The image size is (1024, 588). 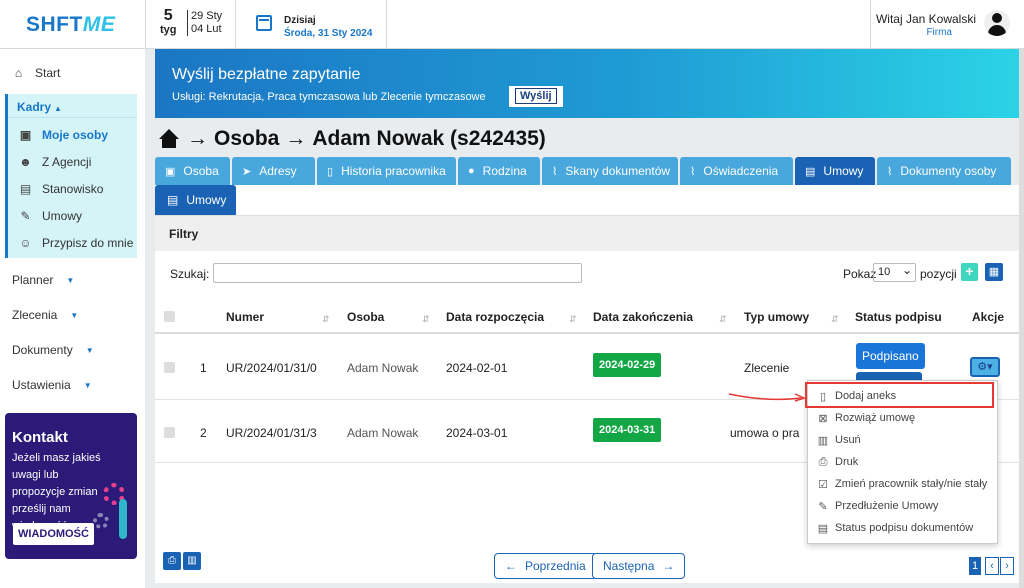 I want to click on menu-item-przedluzenie: ✎ Przedłużenie Umowy, so click(x=903, y=506).